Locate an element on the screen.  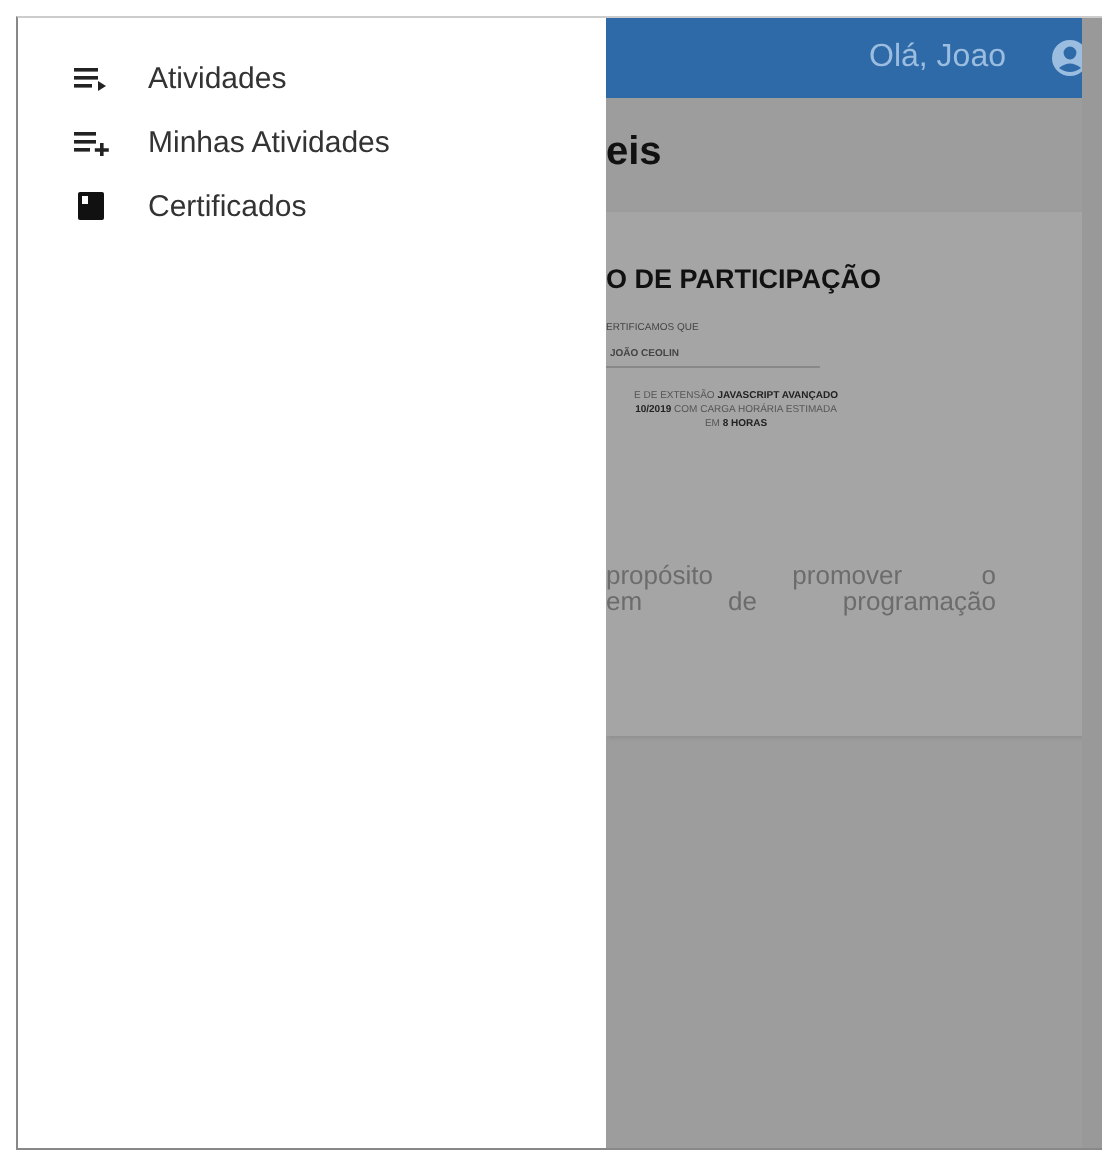
description-text: em de programação is located at coordinates (801, 601).